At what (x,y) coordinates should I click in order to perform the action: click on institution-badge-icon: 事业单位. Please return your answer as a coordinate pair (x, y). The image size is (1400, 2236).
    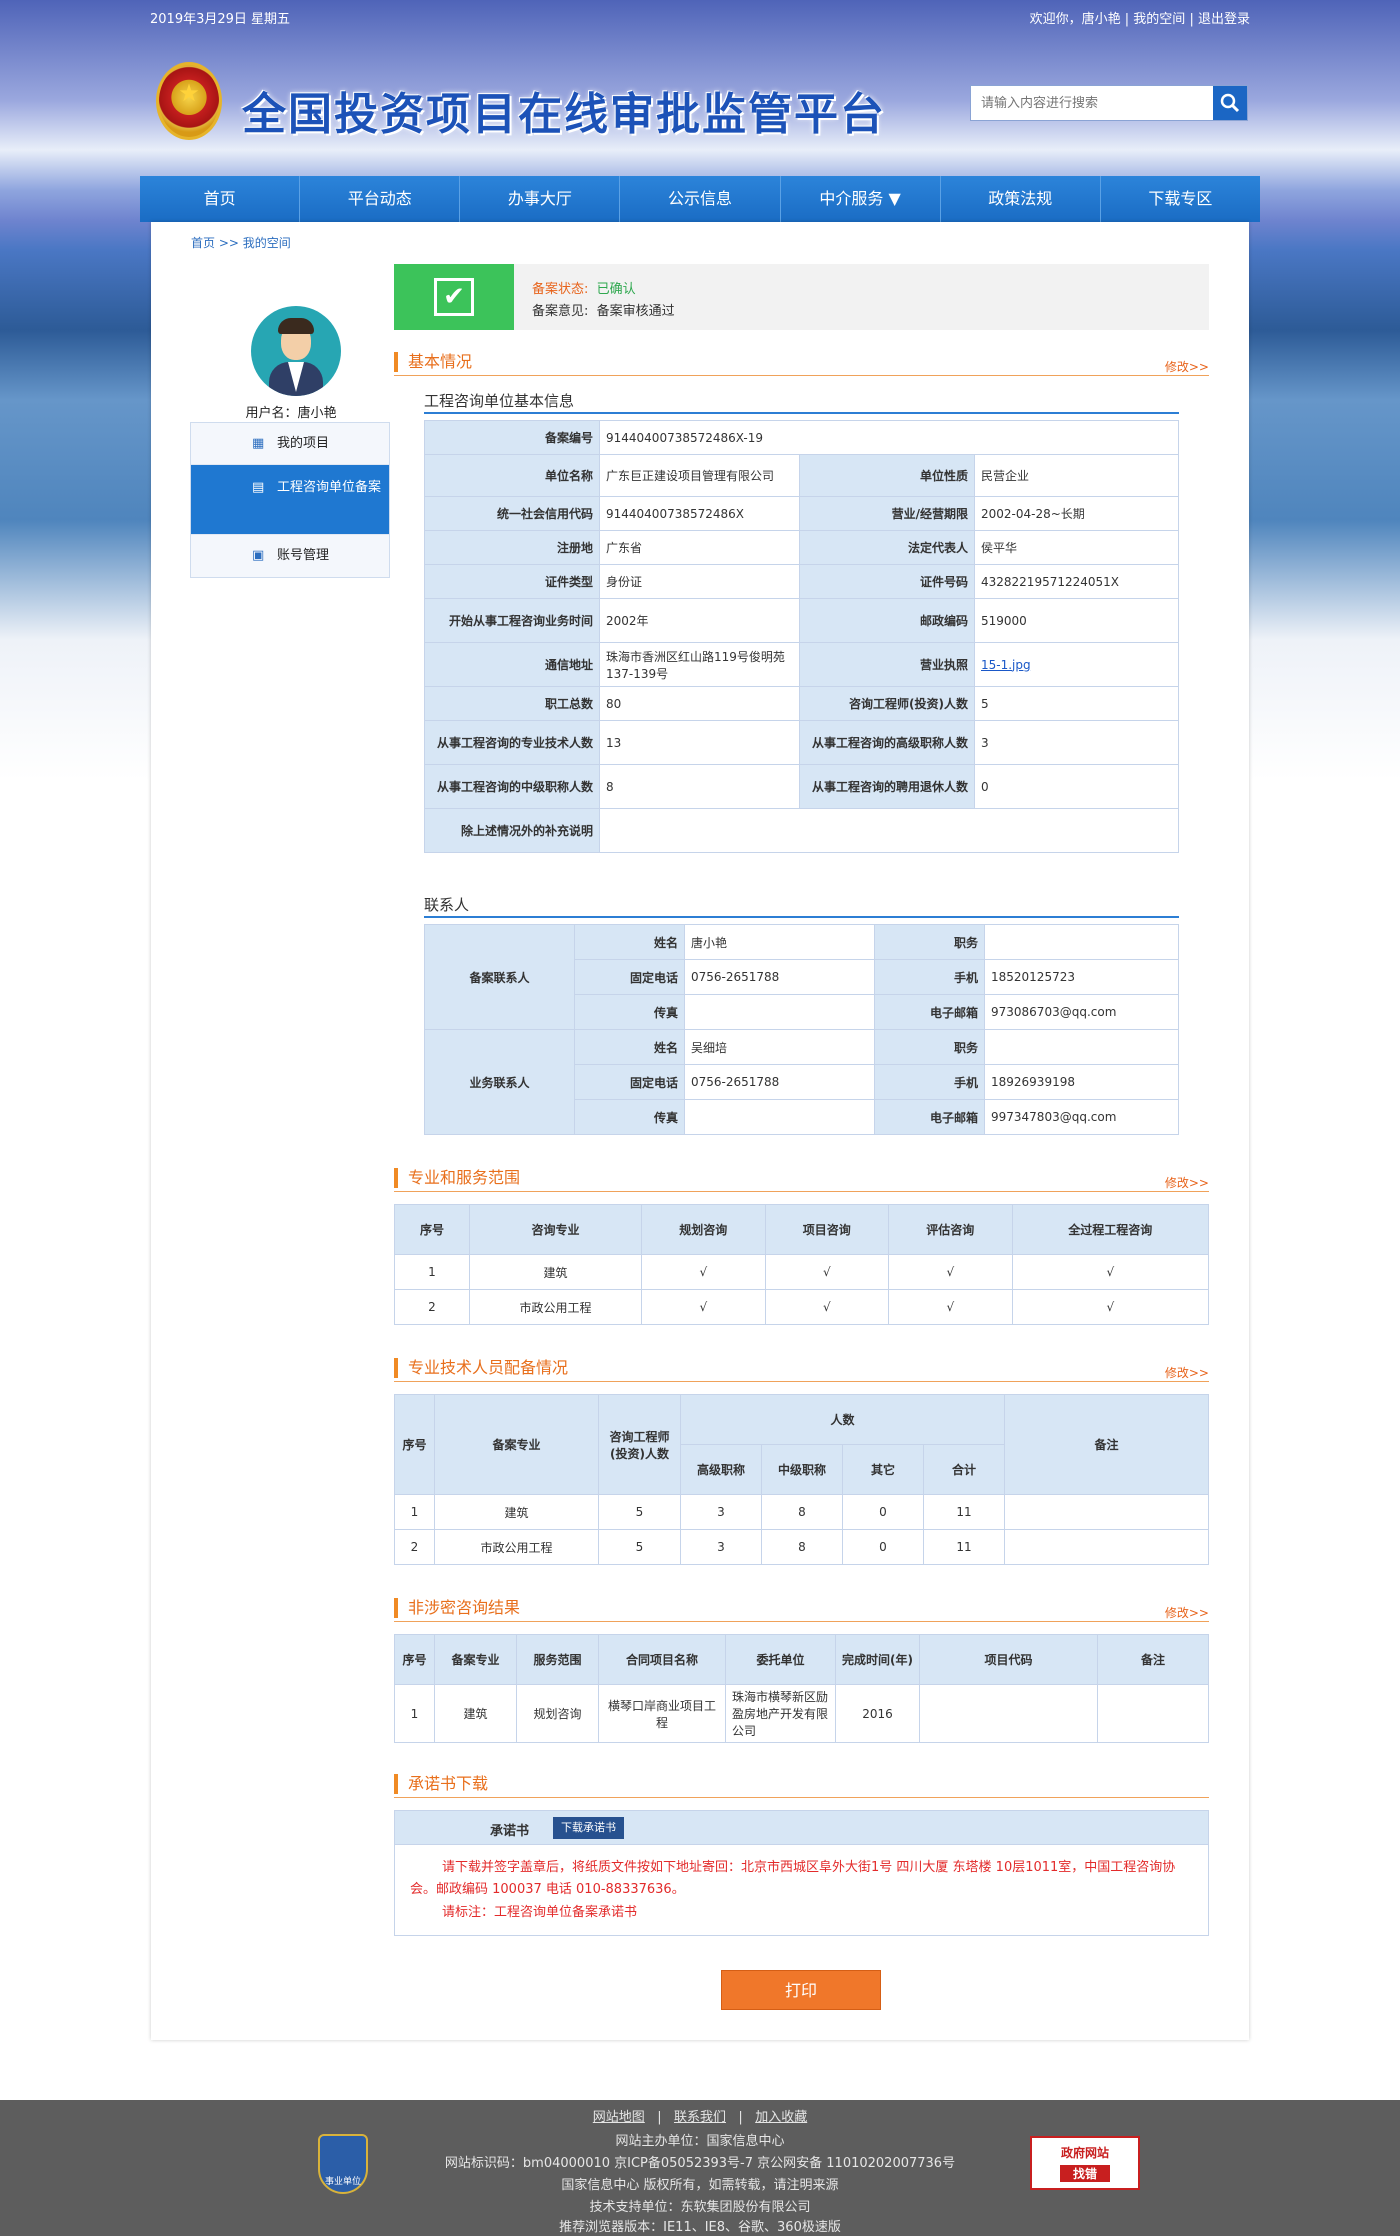
    Looking at the image, I should click on (343, 2164).